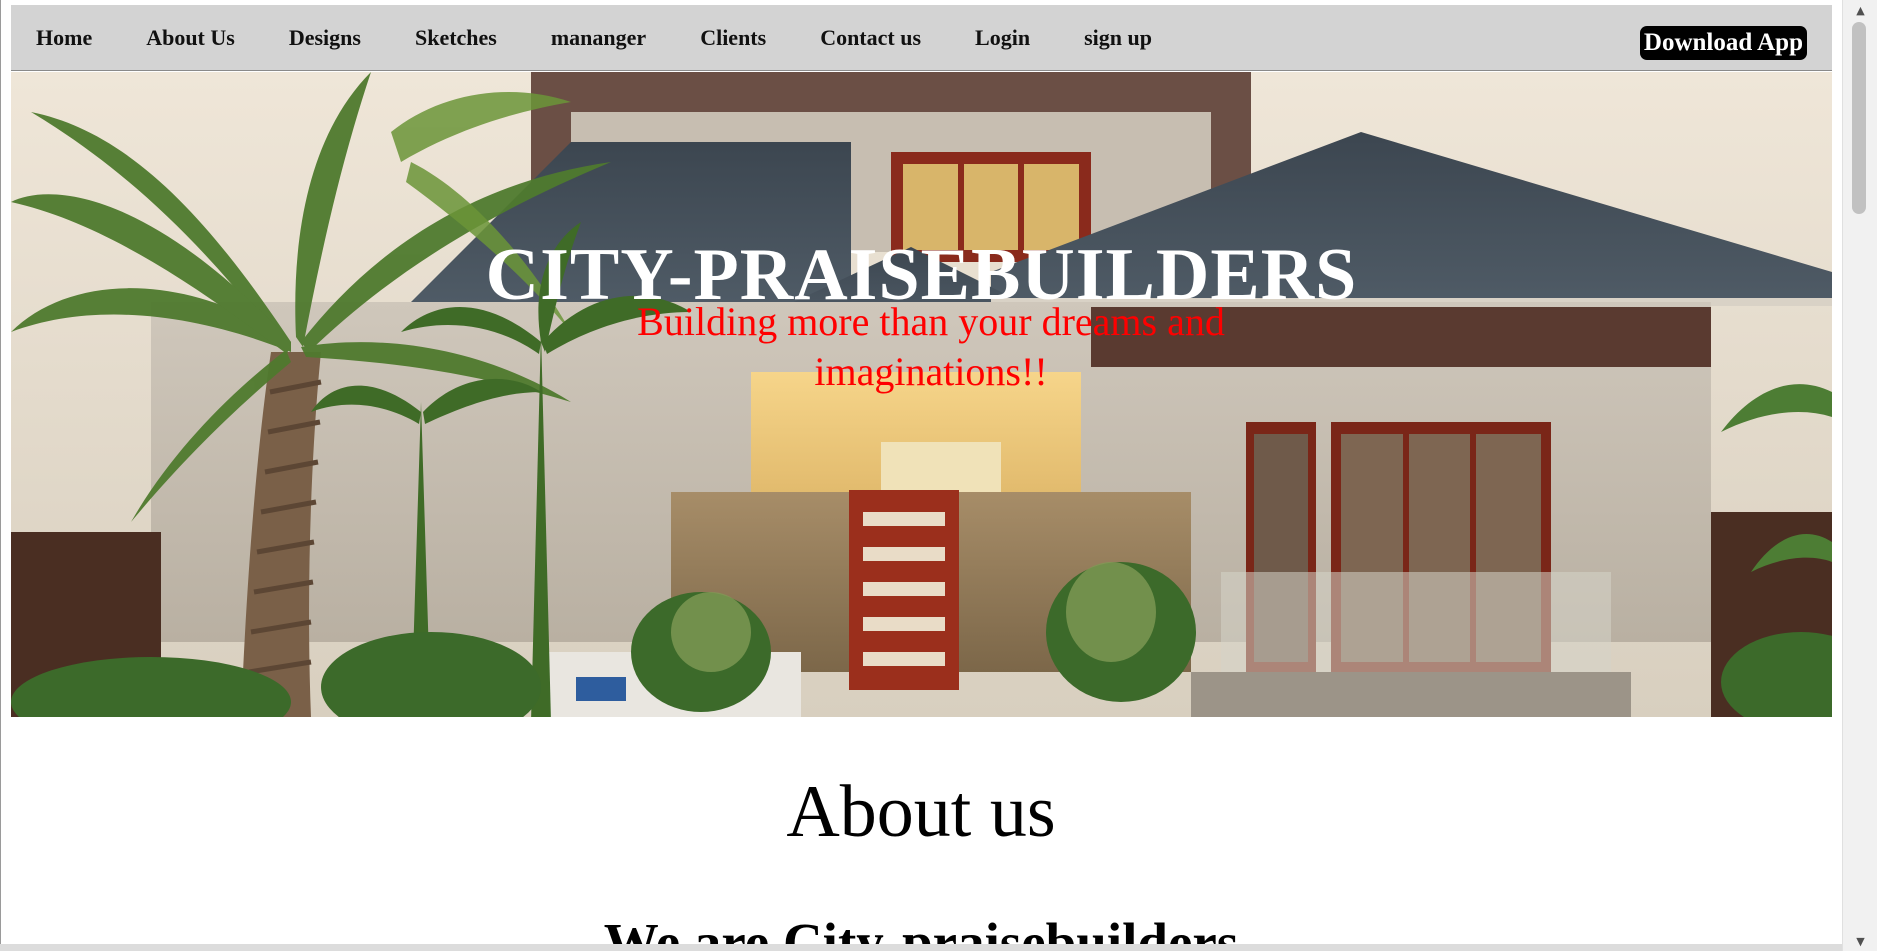 The height and width of the screenshot is (951, 1877). What do you see at coordinates (921, 947) in the screenshot?
I see `window-bottom-edge` at bounding box center [921, 947].